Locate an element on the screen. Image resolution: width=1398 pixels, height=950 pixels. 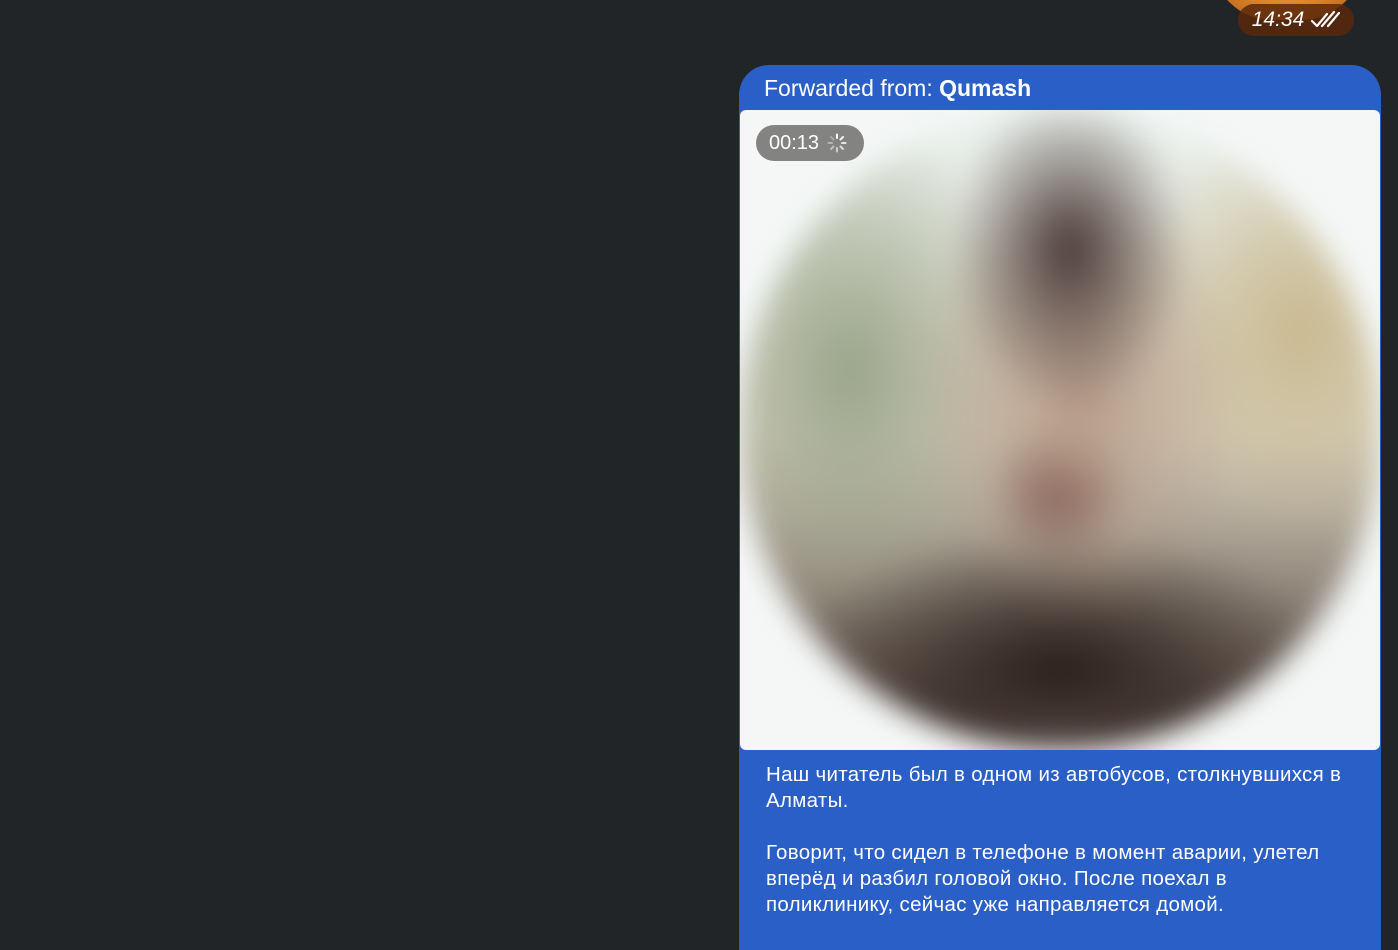
double-check-icon is located at coordinates (1325, 20).